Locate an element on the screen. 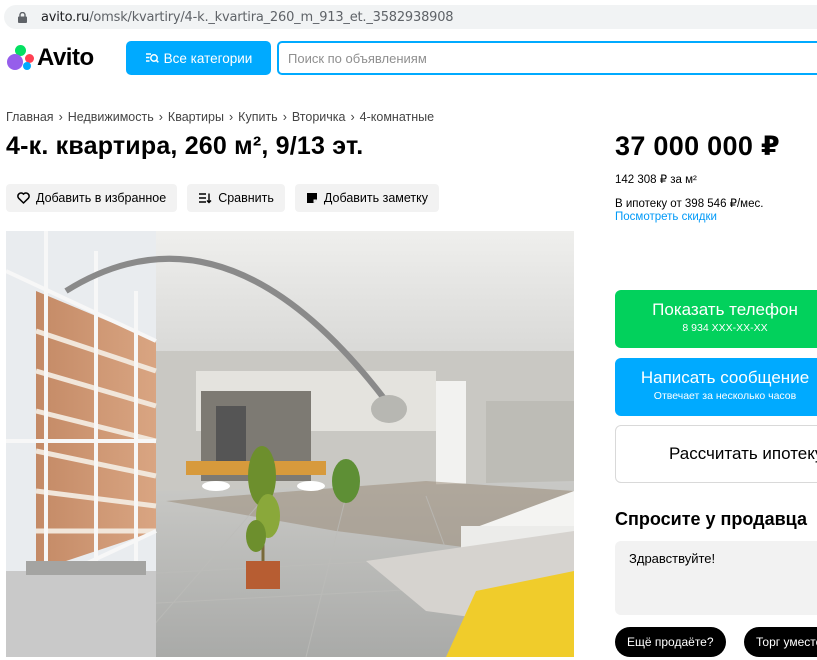  quick-reply-still-selling: Ещё продаёте? is located at coordinates (670, 642).